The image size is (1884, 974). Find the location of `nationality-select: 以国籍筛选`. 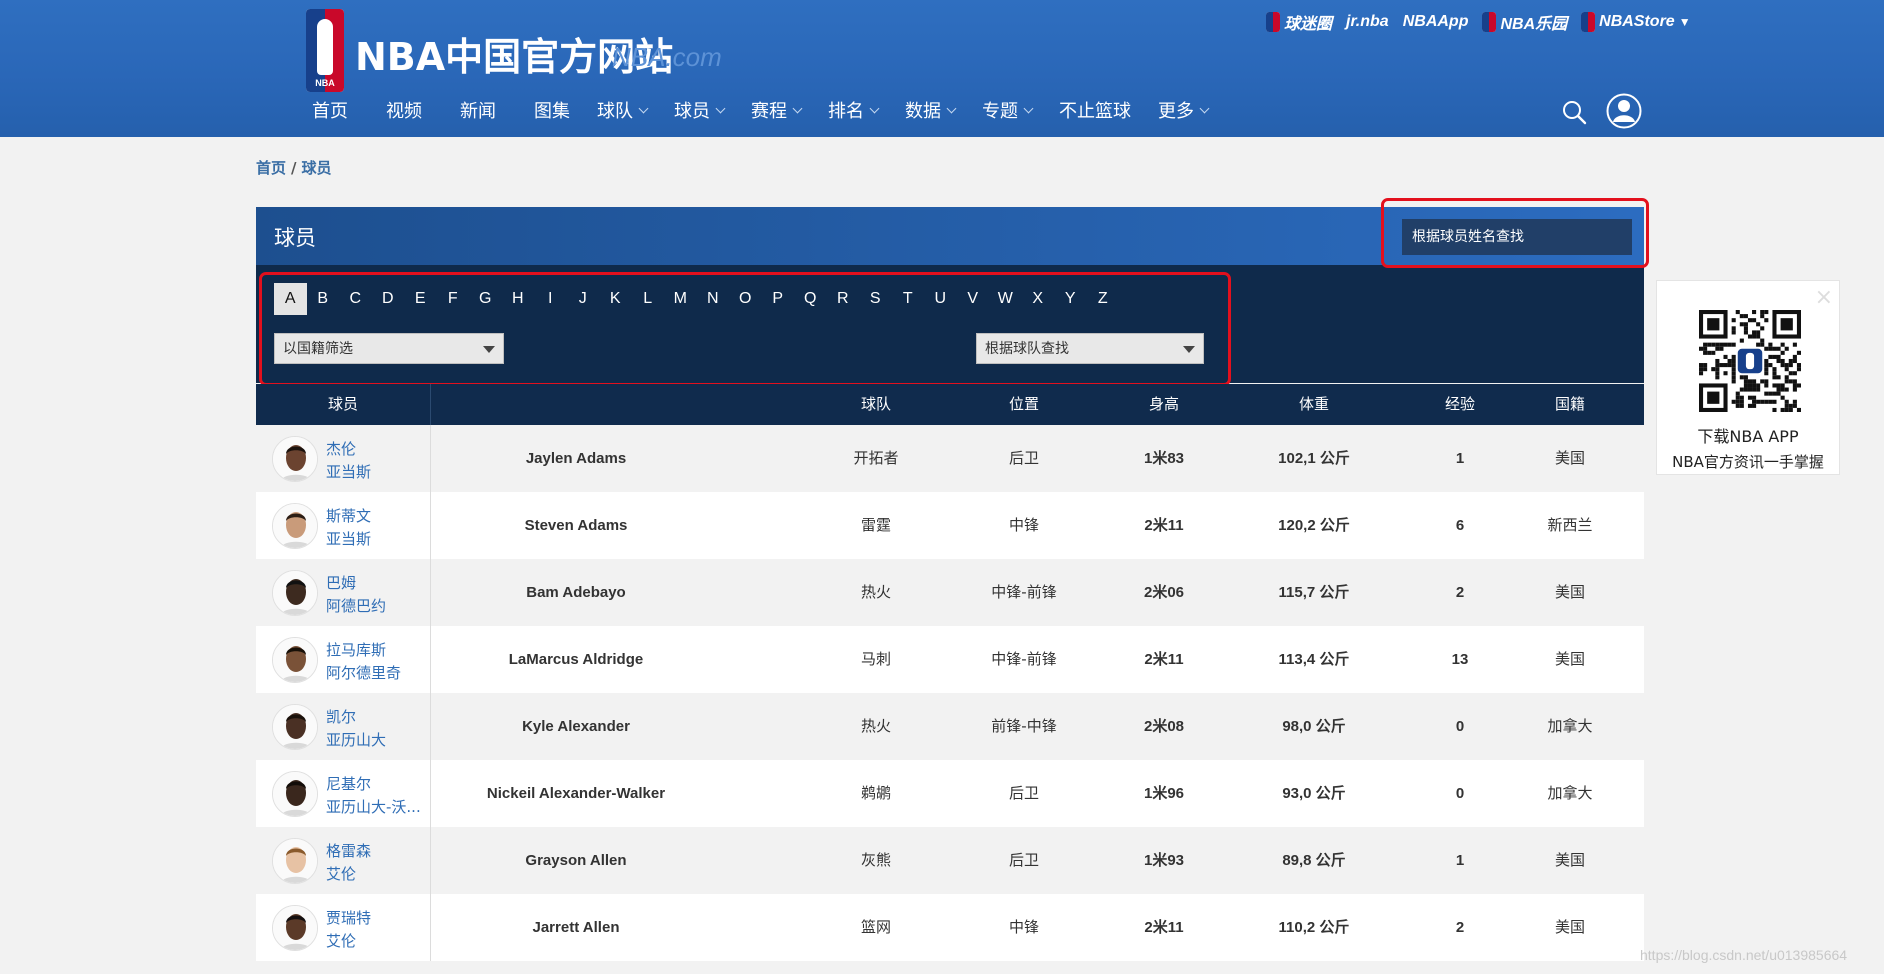

nationality-select: 以国籍筛选 is located at coordinates (389, 348).